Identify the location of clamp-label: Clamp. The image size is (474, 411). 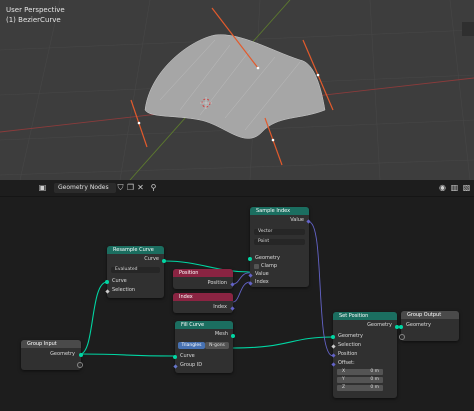
(269, 266).